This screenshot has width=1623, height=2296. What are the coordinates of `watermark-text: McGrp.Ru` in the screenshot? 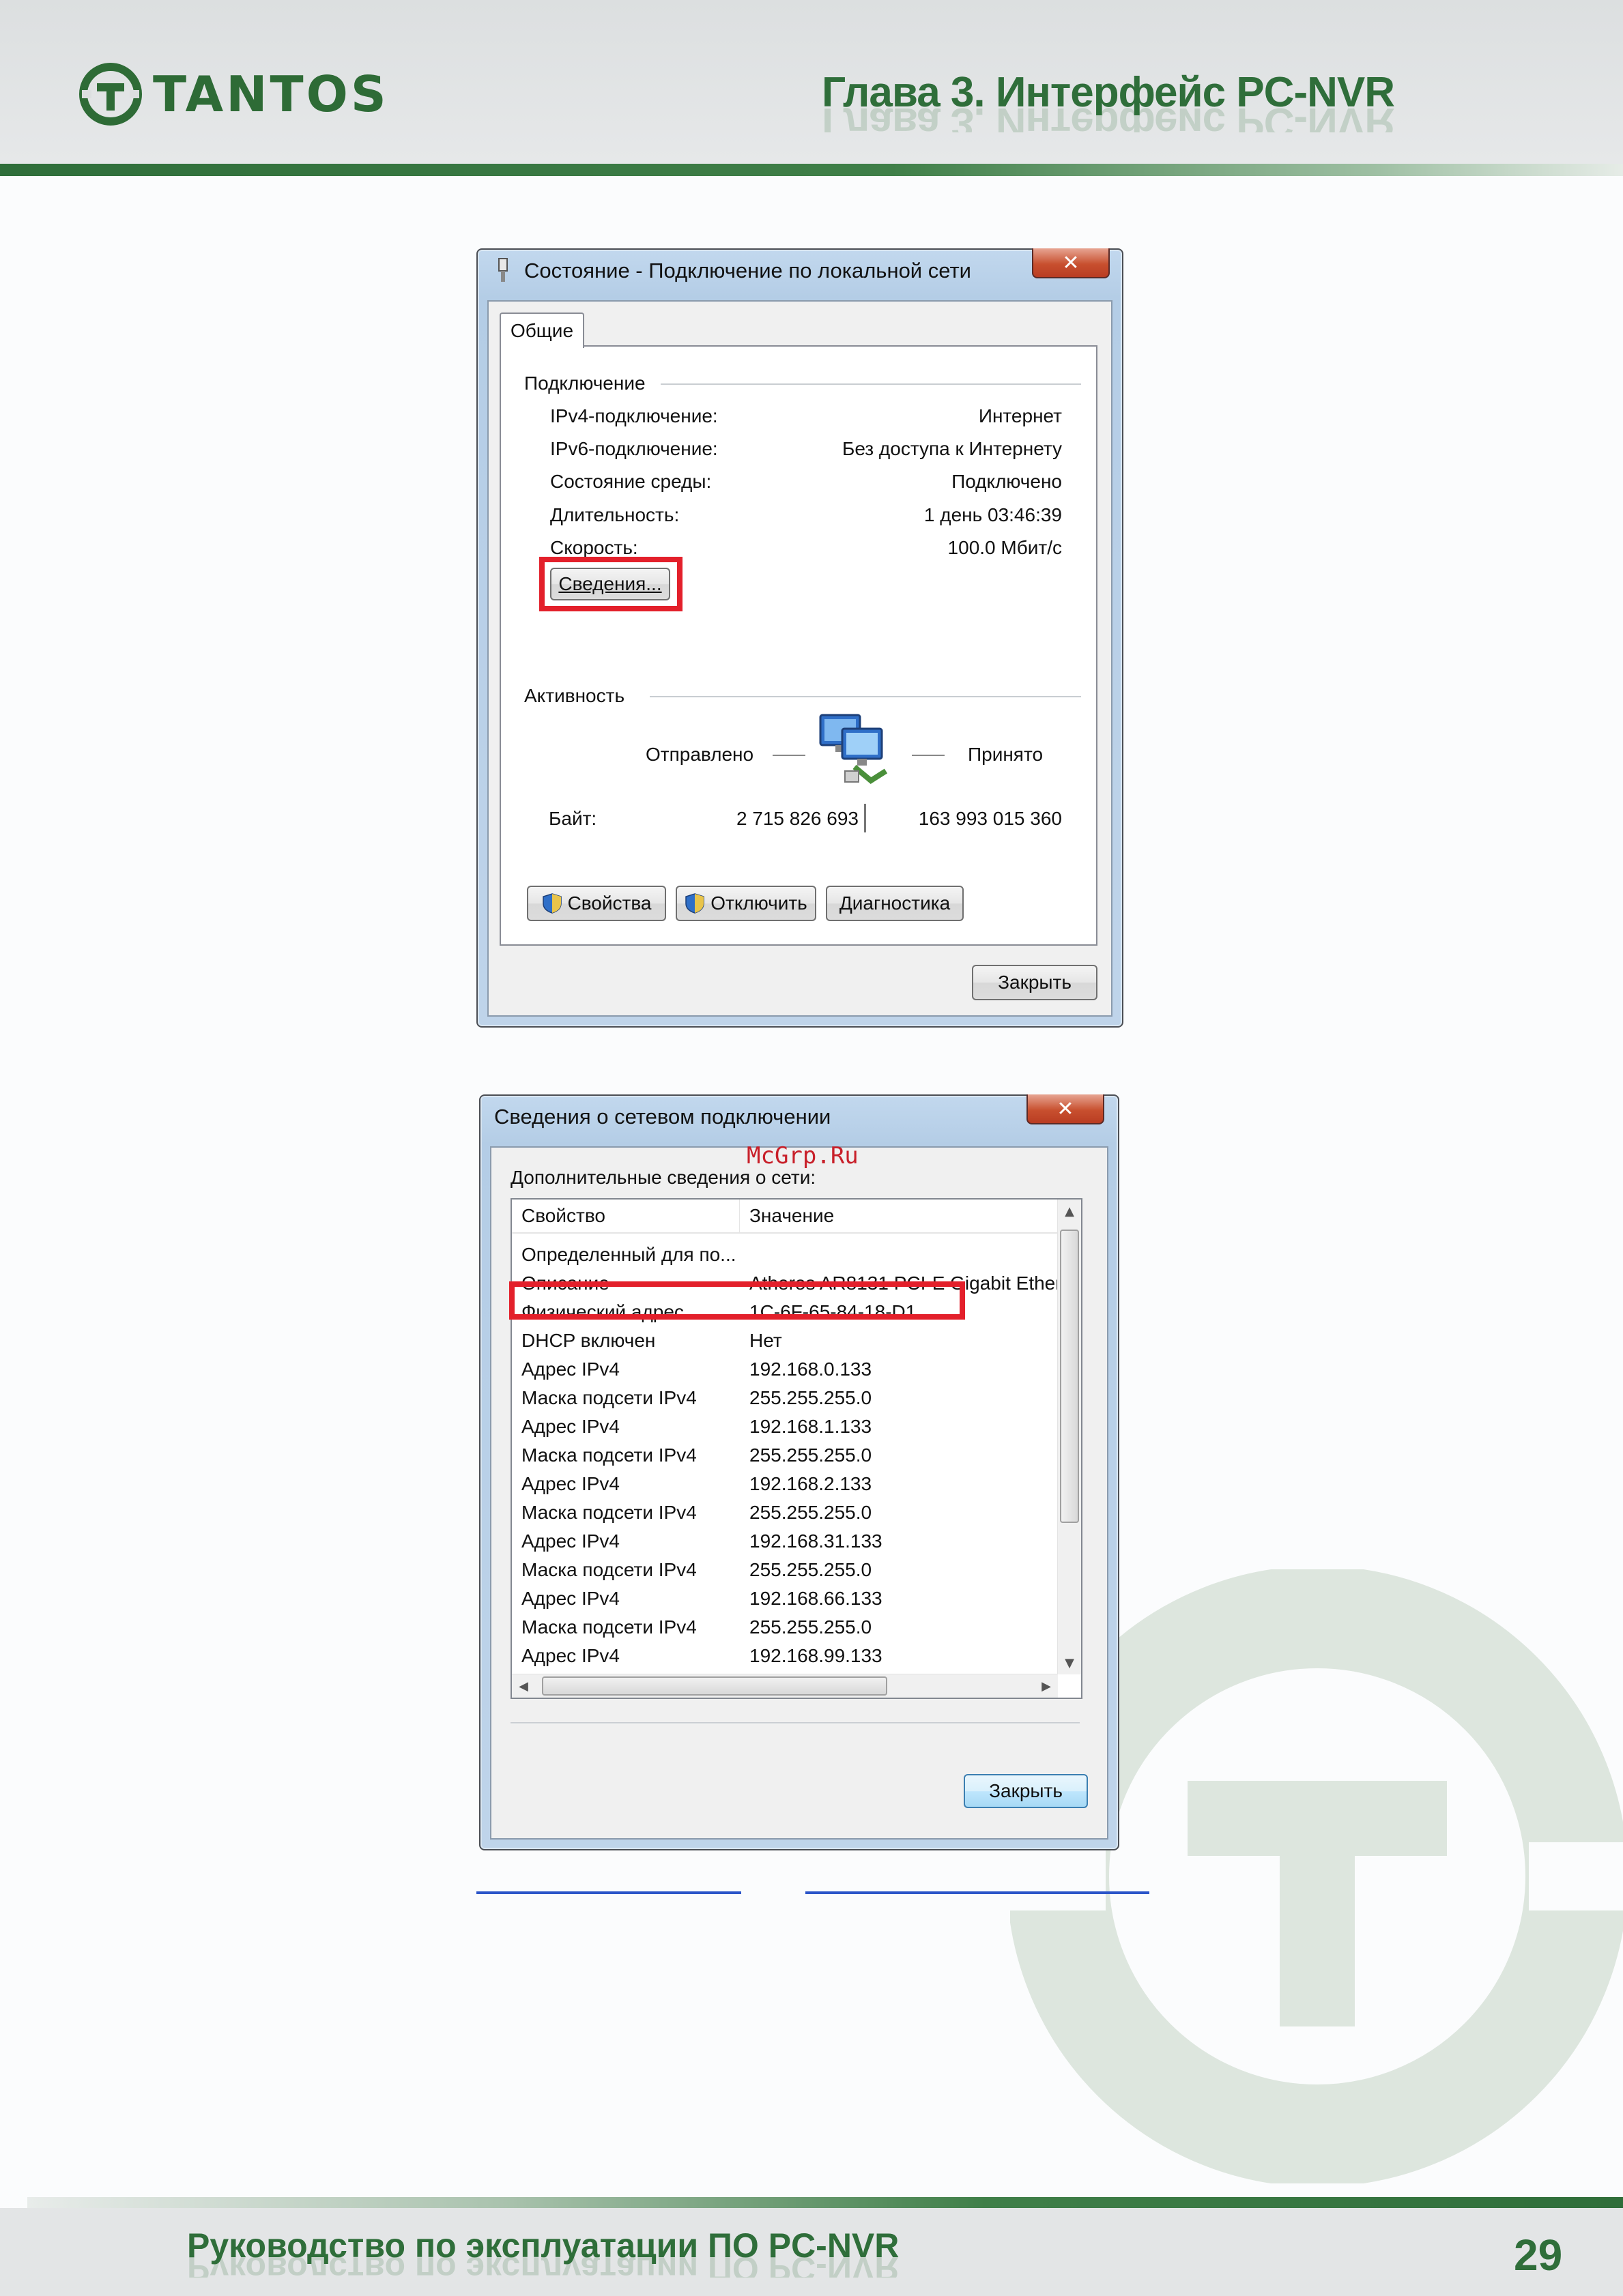 It's located at (803, 1155).